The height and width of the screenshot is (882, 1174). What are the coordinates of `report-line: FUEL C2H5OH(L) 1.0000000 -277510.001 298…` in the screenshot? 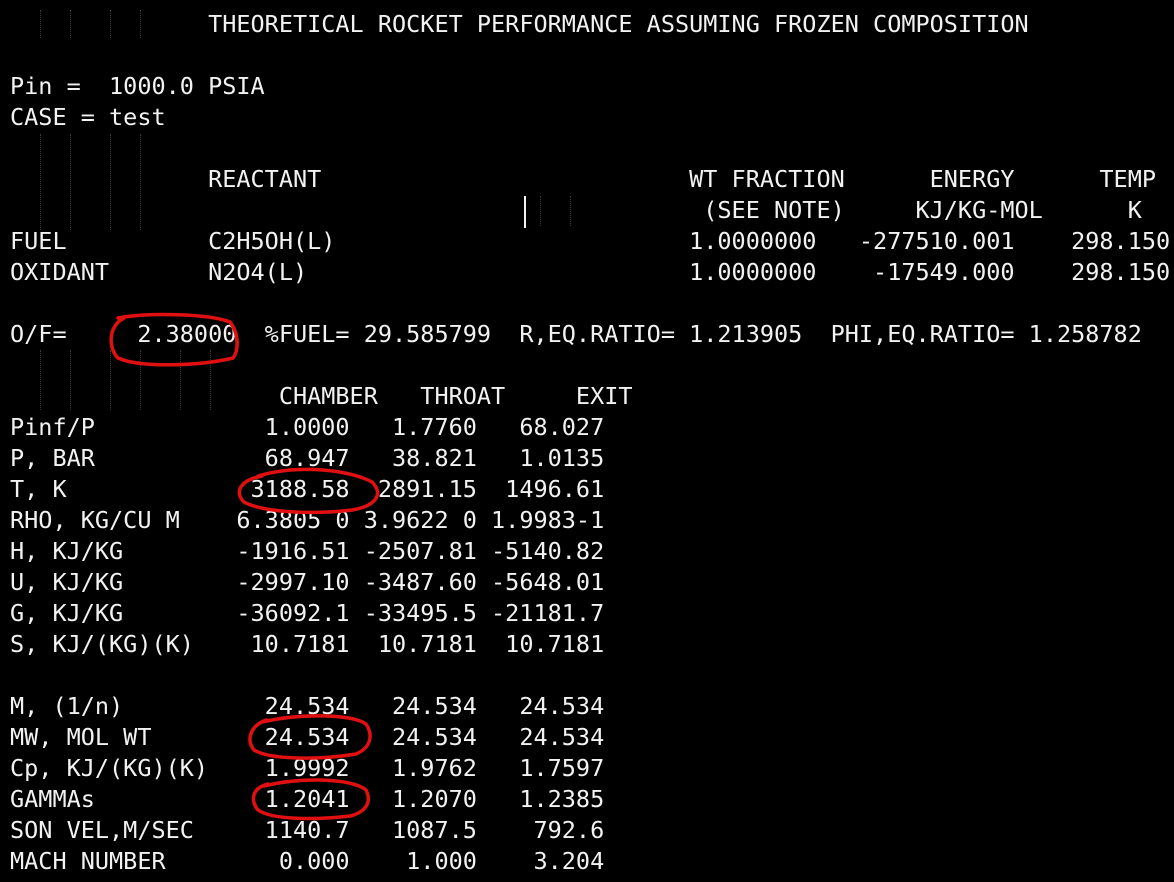 It's located at (590, 241).